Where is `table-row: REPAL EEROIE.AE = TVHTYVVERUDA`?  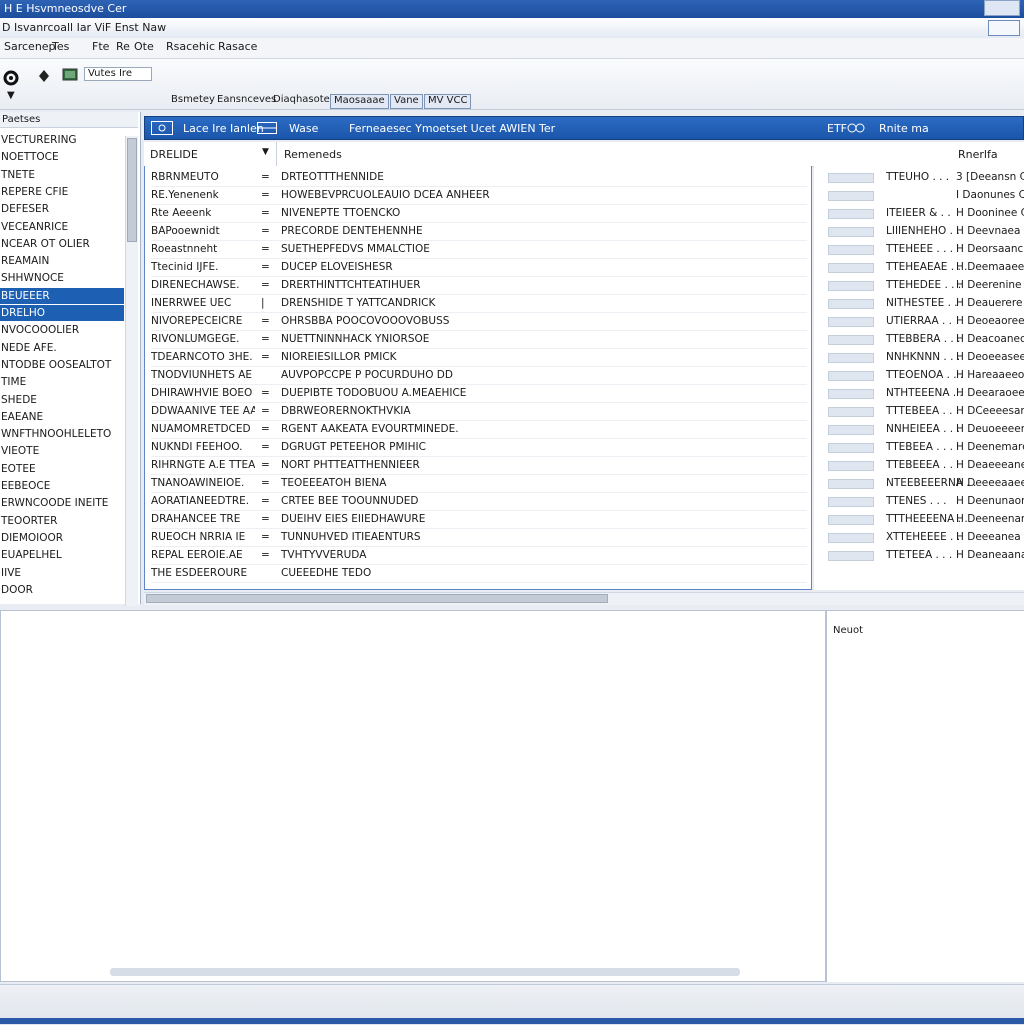 table-row: REPAL EEROIE.AE = TVHTYVVERUDA is located at coordinates (479, 555).